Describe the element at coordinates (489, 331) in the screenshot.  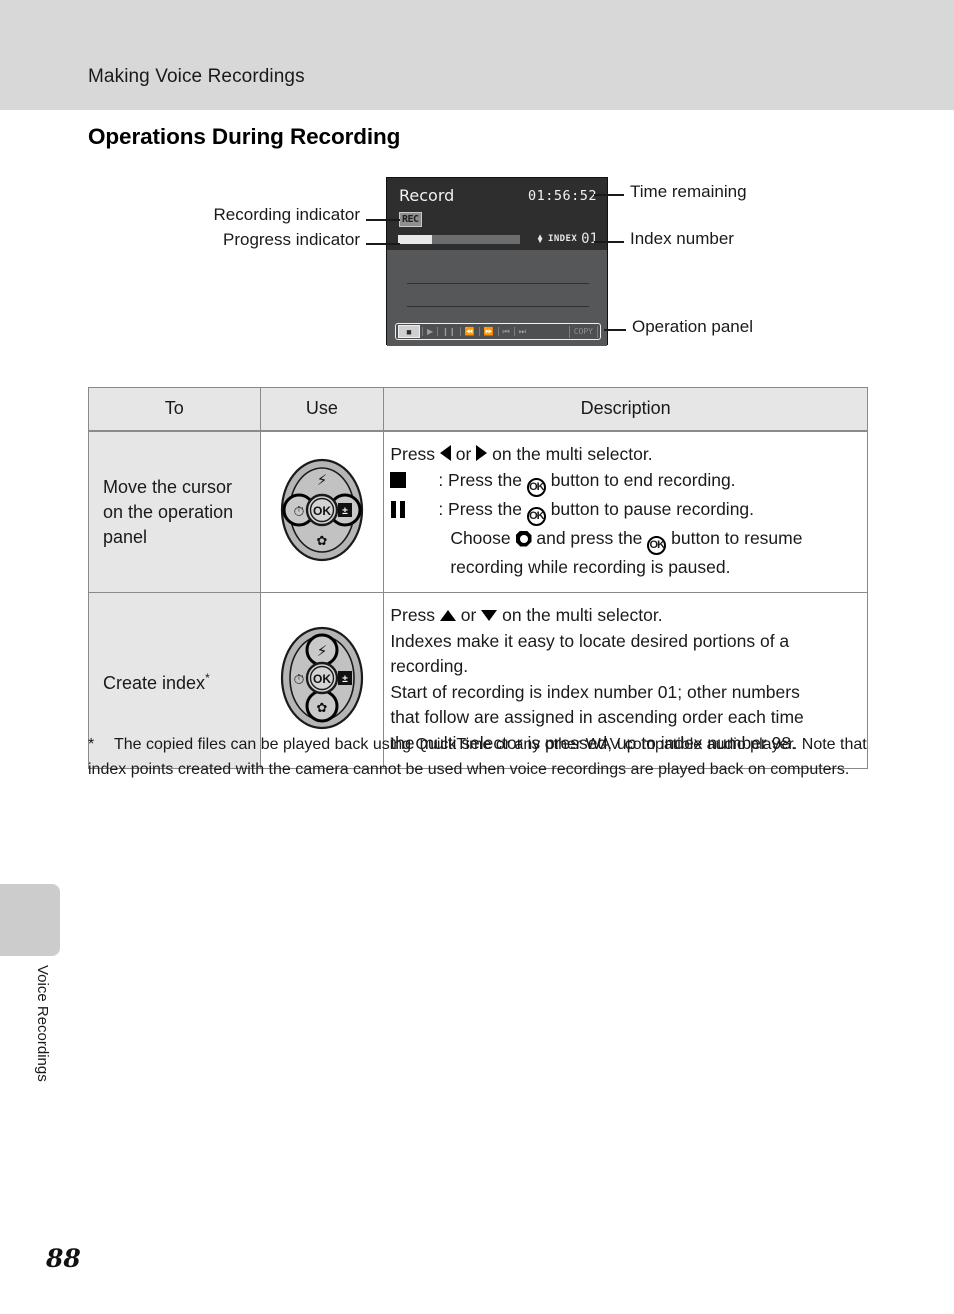
I see `fast-forward-button-icon: ⏩` at that location.